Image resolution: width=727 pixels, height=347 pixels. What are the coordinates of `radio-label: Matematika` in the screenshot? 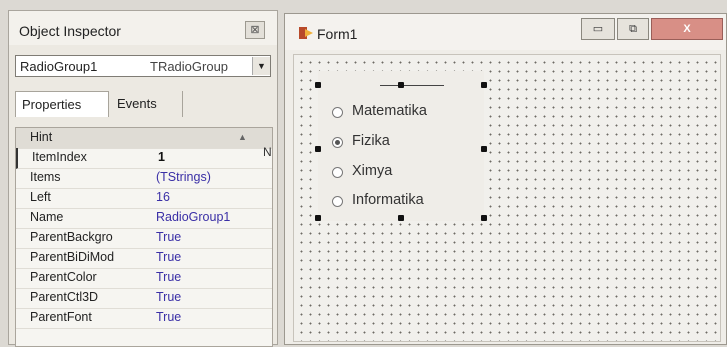 It's located at (389, 111).